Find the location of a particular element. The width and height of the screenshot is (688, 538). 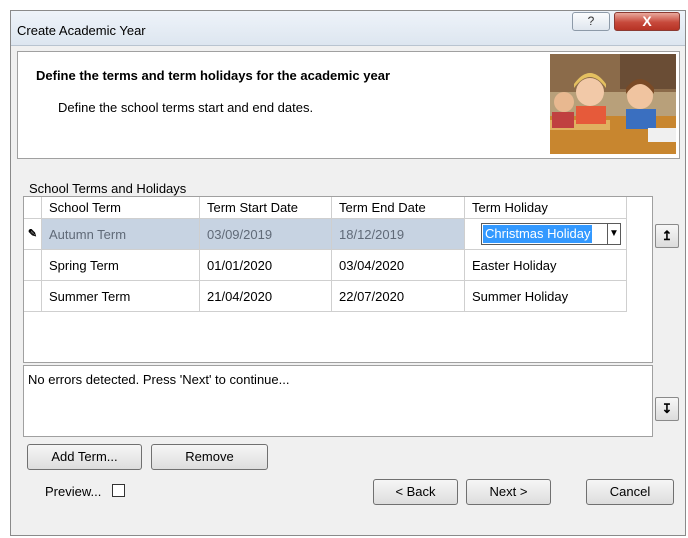

row-selector-header is located at coordinates (33, 208).